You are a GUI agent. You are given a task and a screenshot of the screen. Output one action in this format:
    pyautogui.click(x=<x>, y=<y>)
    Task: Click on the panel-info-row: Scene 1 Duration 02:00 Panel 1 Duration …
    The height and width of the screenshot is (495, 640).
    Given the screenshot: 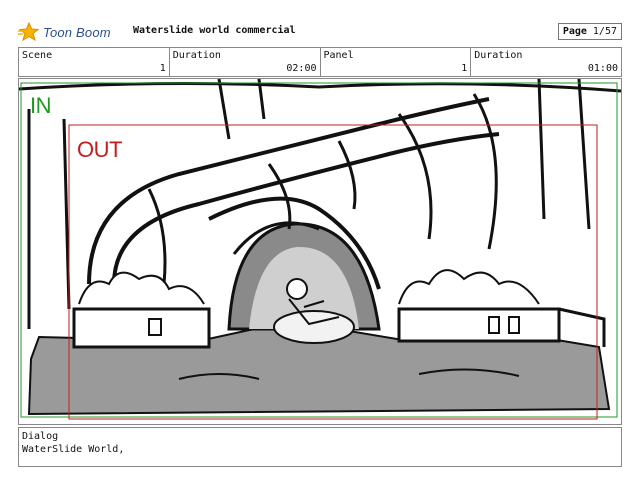 What is the action you would take?
    pyautogui.click(x=320, y=62)
    